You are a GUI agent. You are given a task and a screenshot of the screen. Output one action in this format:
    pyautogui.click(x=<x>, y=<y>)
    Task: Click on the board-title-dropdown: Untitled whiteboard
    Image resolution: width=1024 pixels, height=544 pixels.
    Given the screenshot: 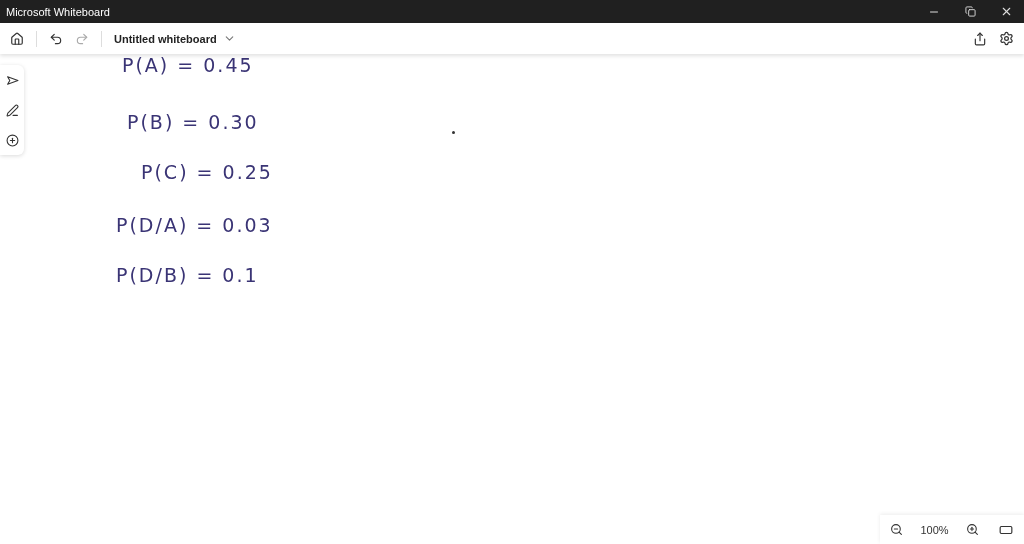 What is the action you would take?
    pyautogui.click(x=175, y=38)
    